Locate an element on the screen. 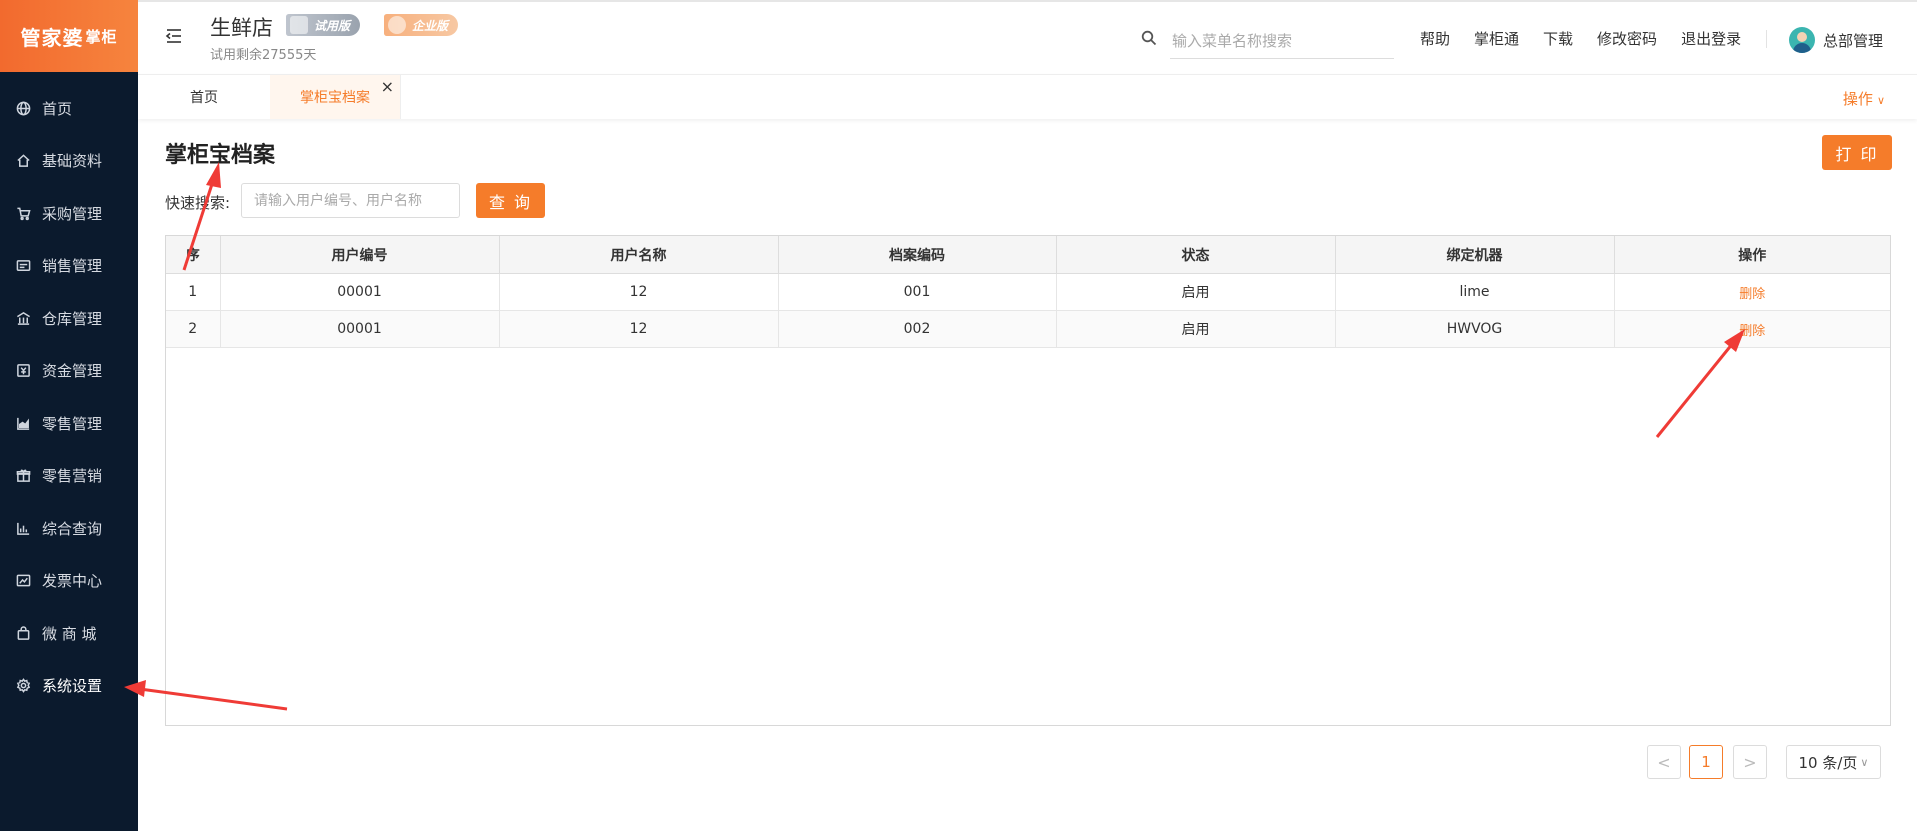  sidebar-item-invoice: 发票中心 is located at coordinates (69, 581).